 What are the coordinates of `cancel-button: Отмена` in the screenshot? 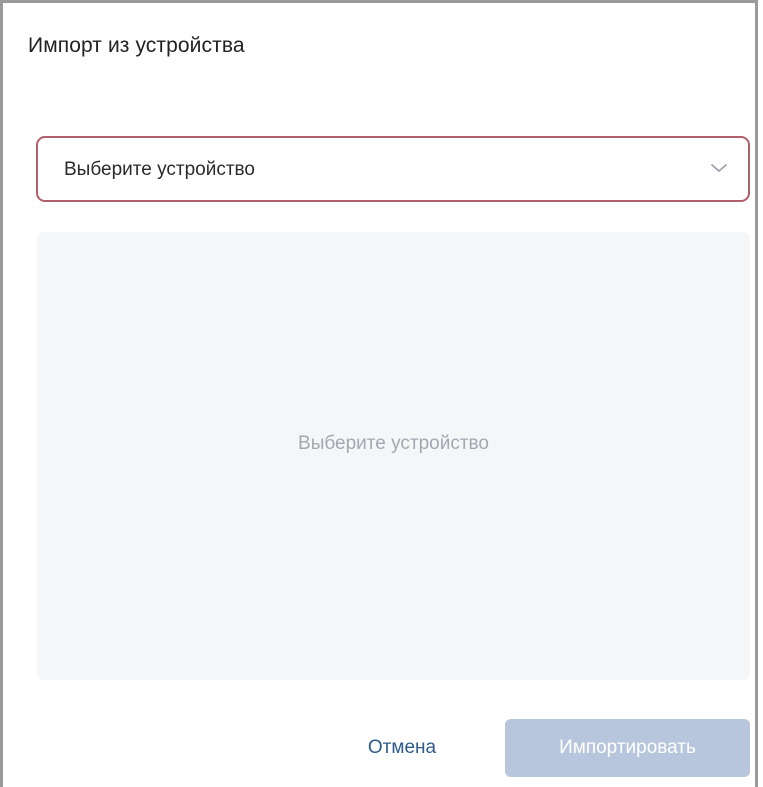 It's located at (402, 748).